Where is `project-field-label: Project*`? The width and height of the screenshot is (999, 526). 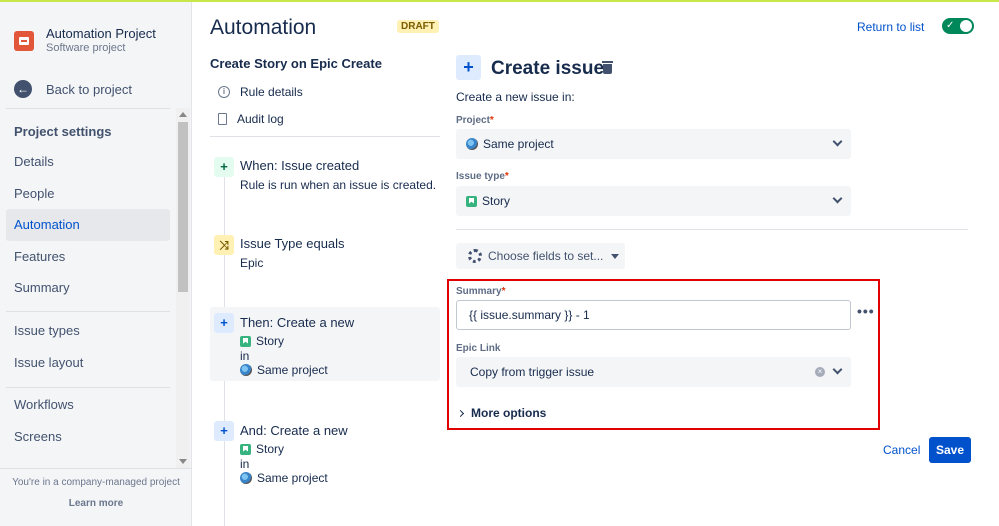
project-field-label: Project* is located at coordinates (475, 120).